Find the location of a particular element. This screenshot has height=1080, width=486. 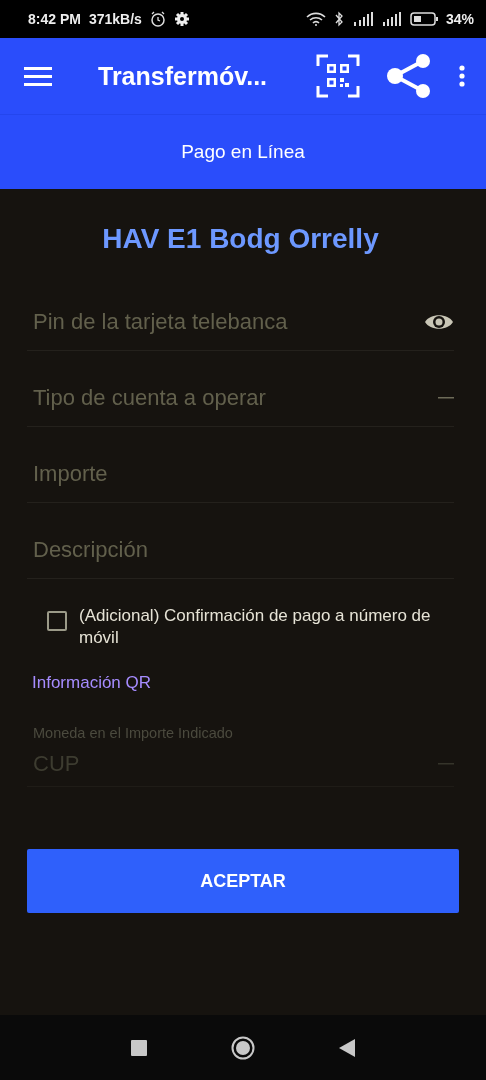

wifi-icon is located at coordinates (315, 19).